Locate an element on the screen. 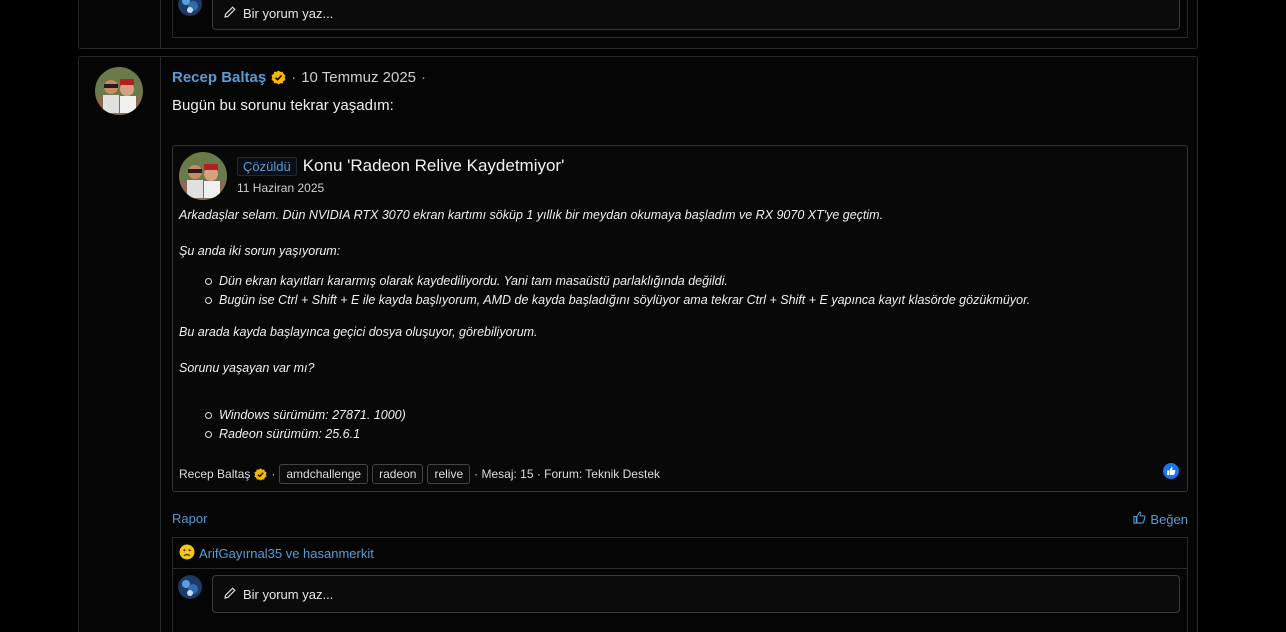  like-label: Beğen is located at coordinates (1169, 519).